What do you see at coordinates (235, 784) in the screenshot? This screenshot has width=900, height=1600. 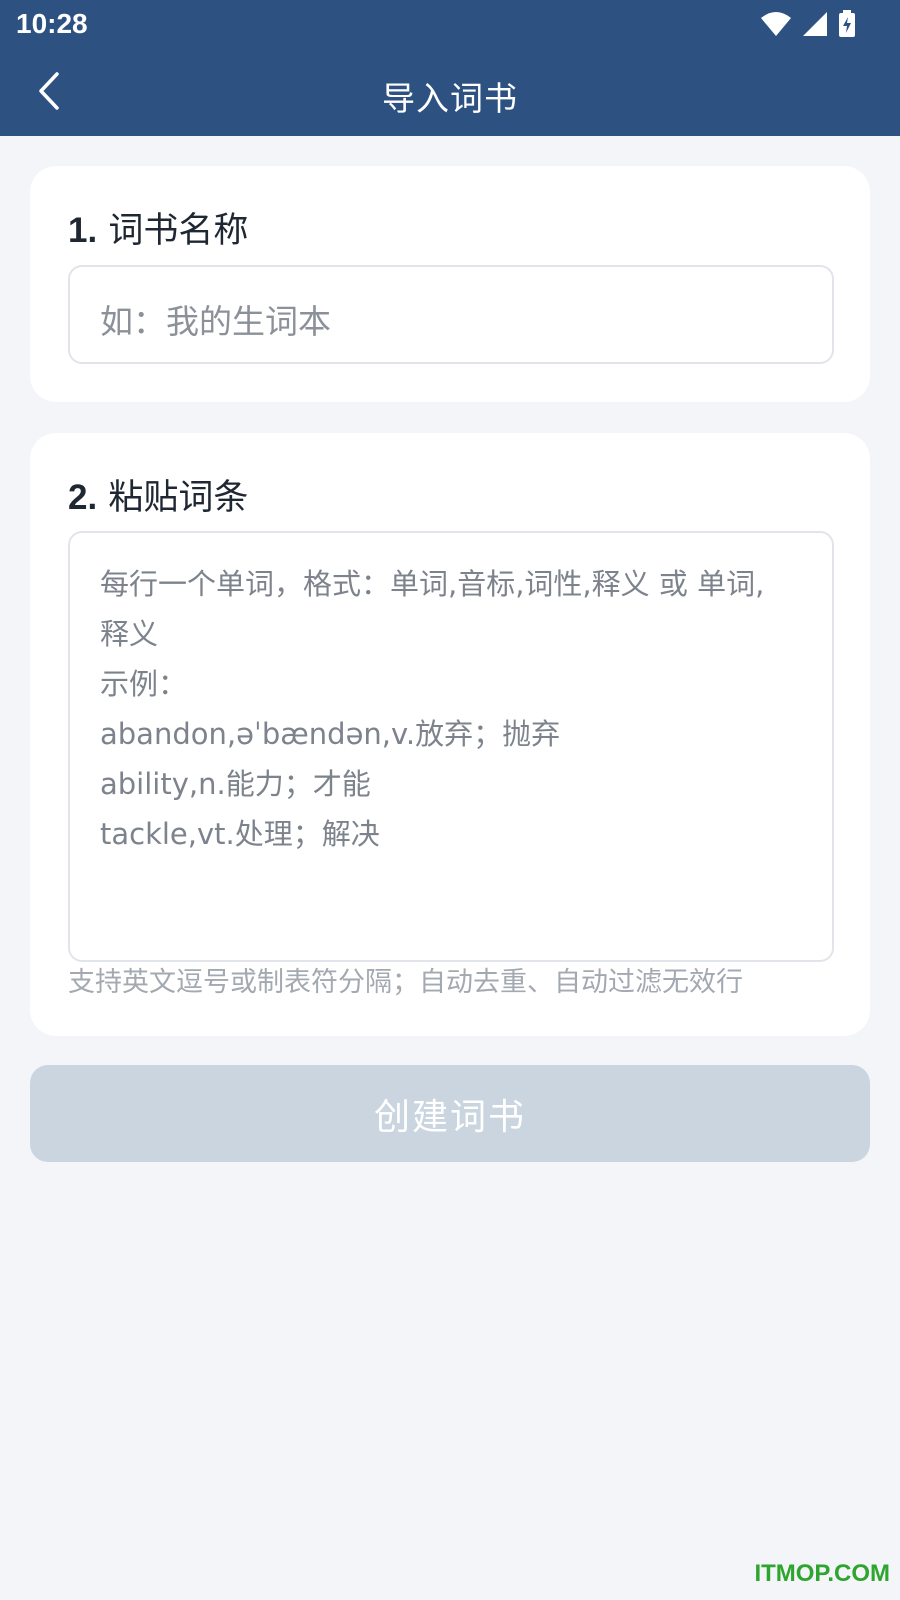 I see `placeholder-line: ability,n.能力；才能` at bounding box center [235, 784].